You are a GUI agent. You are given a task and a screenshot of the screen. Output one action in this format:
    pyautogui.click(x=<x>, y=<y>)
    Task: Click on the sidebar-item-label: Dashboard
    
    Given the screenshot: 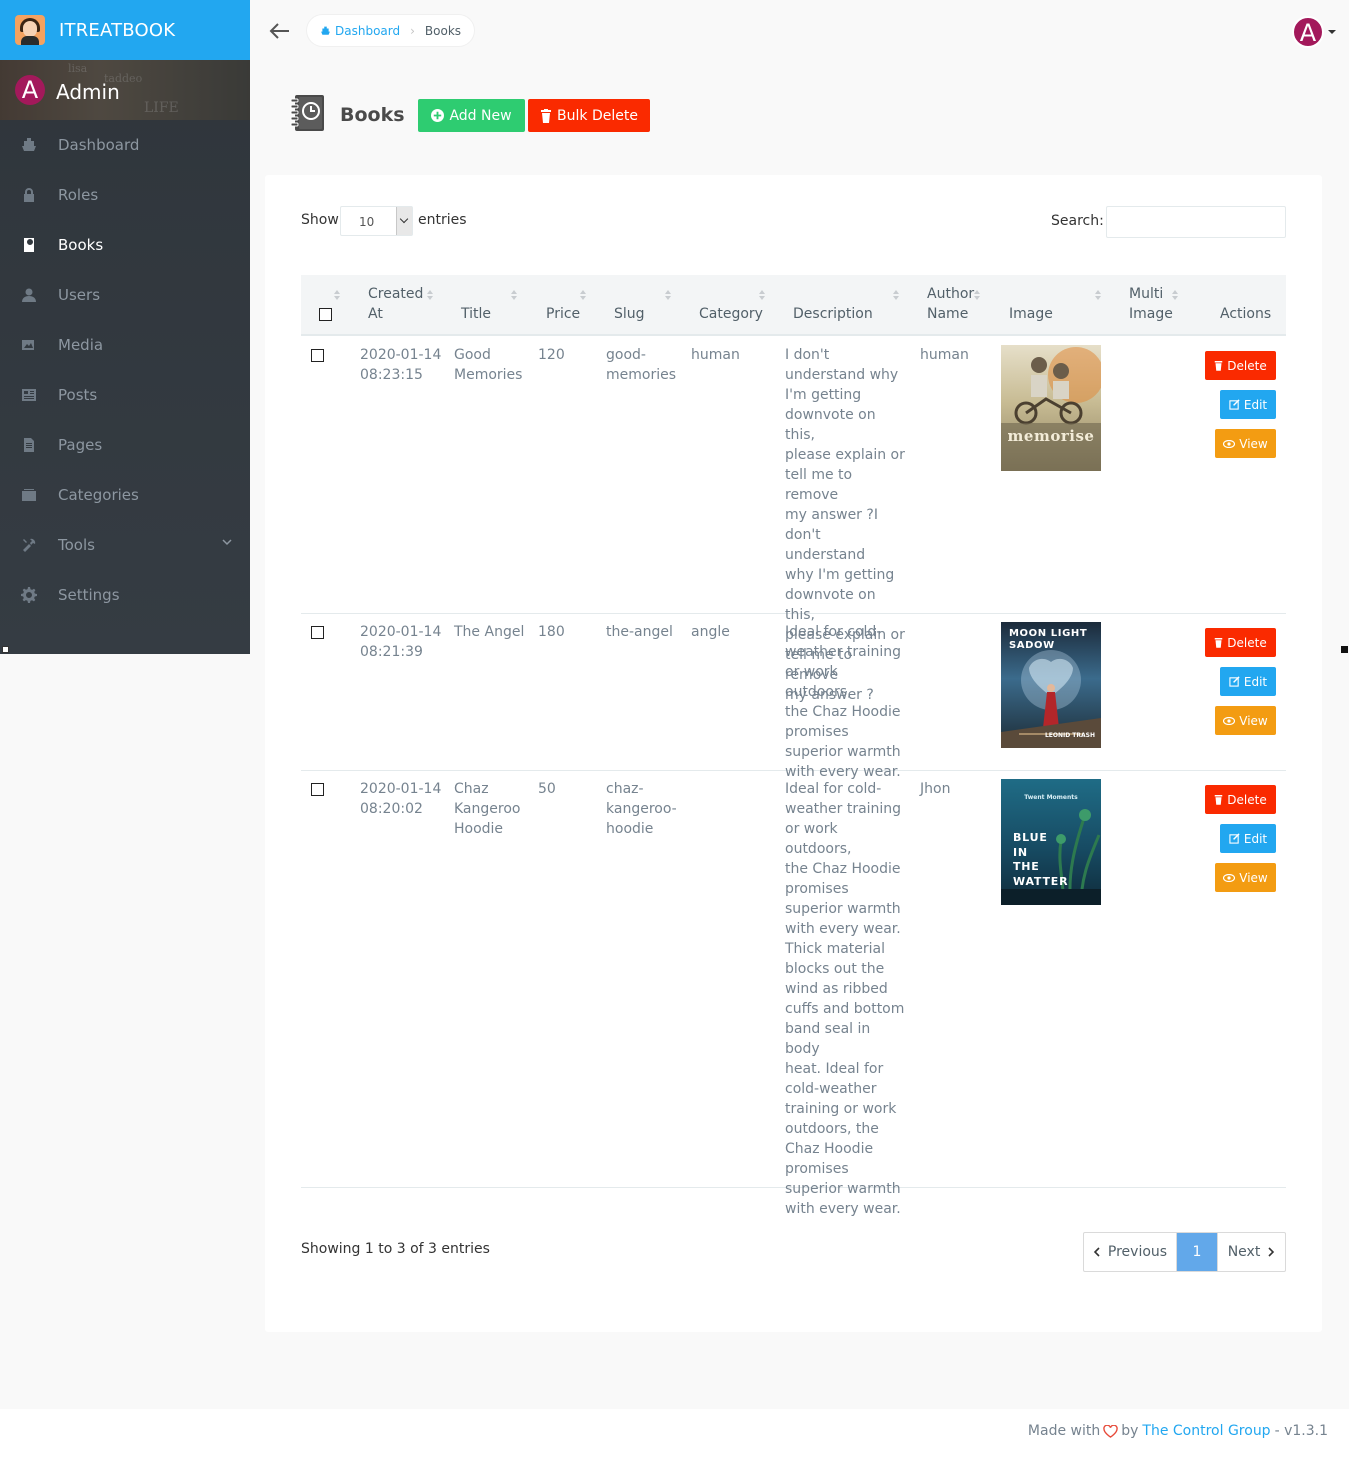 What is the action you would take?
    pyautogui.click(x=99, y=145)
    